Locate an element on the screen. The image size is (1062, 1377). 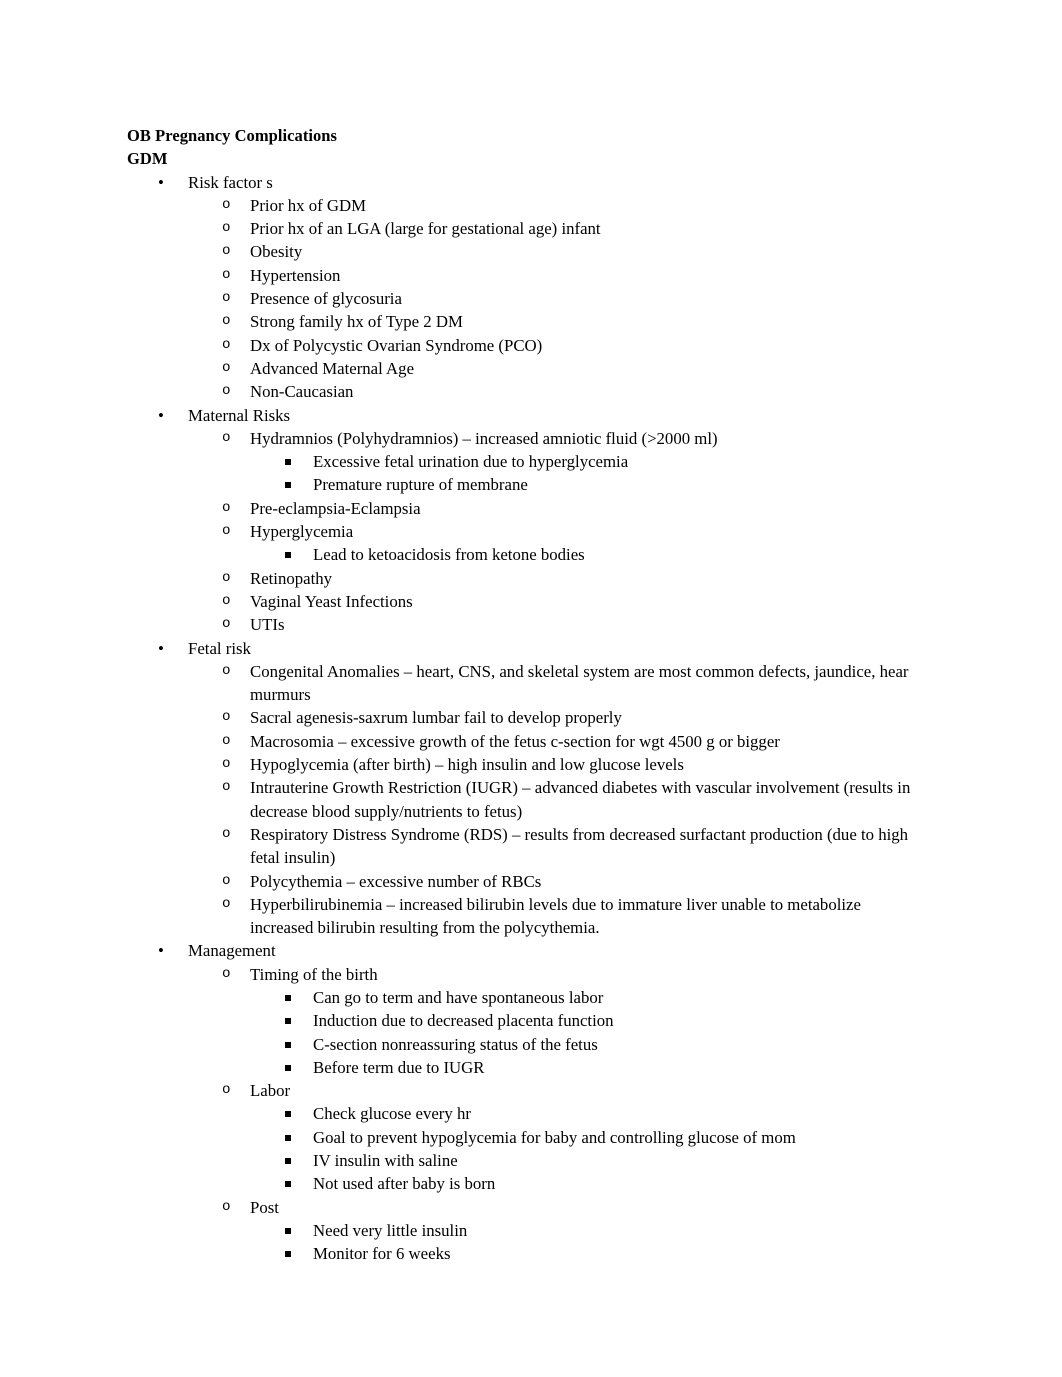
outline-item-label: Management is located at coordinates (232, 951).